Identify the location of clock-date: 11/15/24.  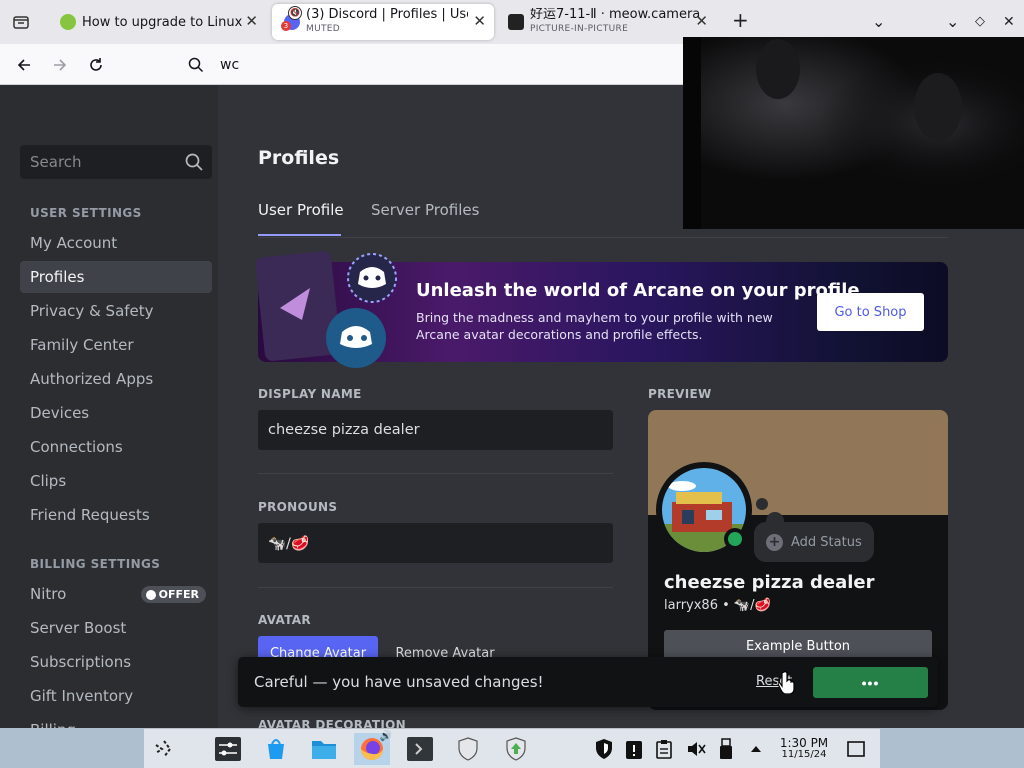
(804, 754).